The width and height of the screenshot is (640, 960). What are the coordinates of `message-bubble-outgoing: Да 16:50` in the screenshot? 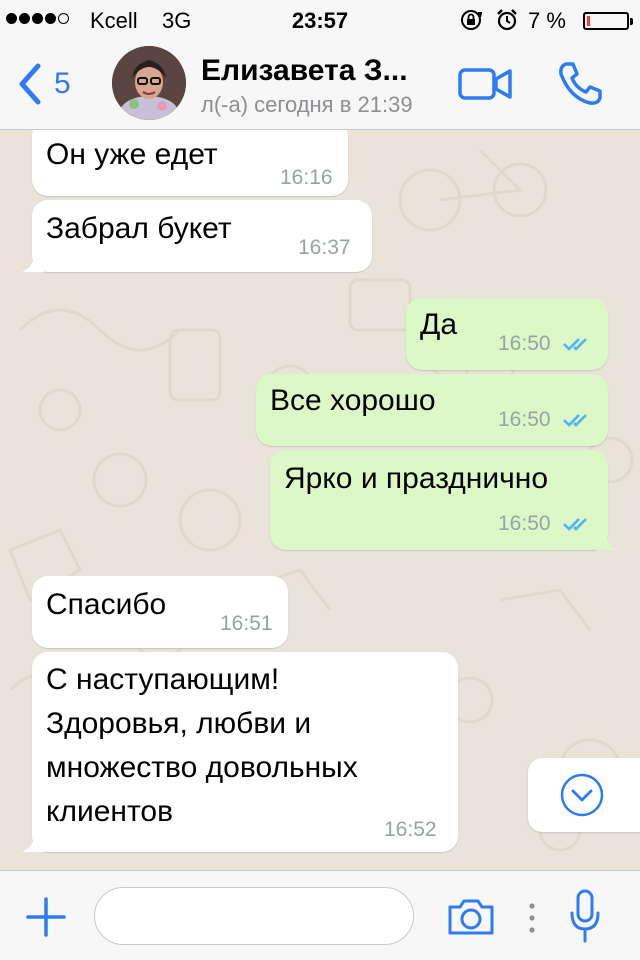 It's located at (507, 334).